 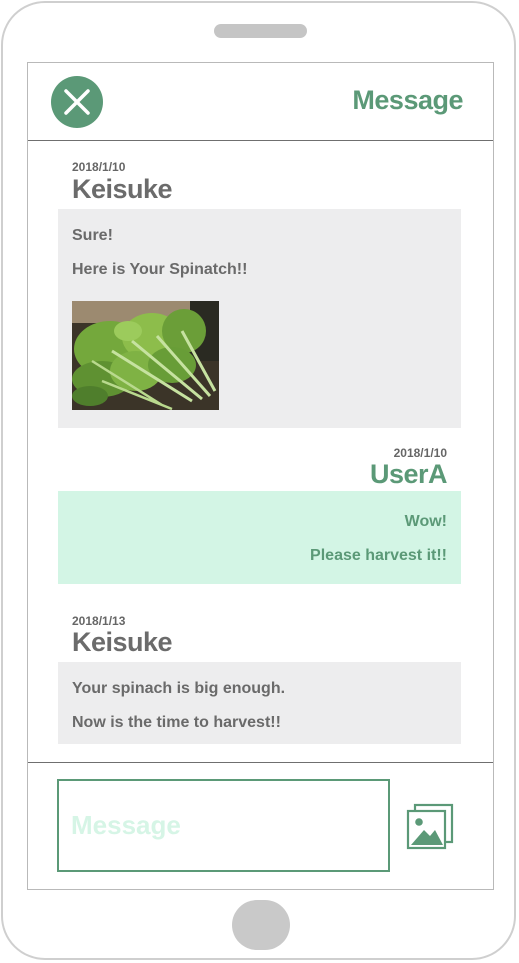 I want to click on composer, so click(x=260, y=825).